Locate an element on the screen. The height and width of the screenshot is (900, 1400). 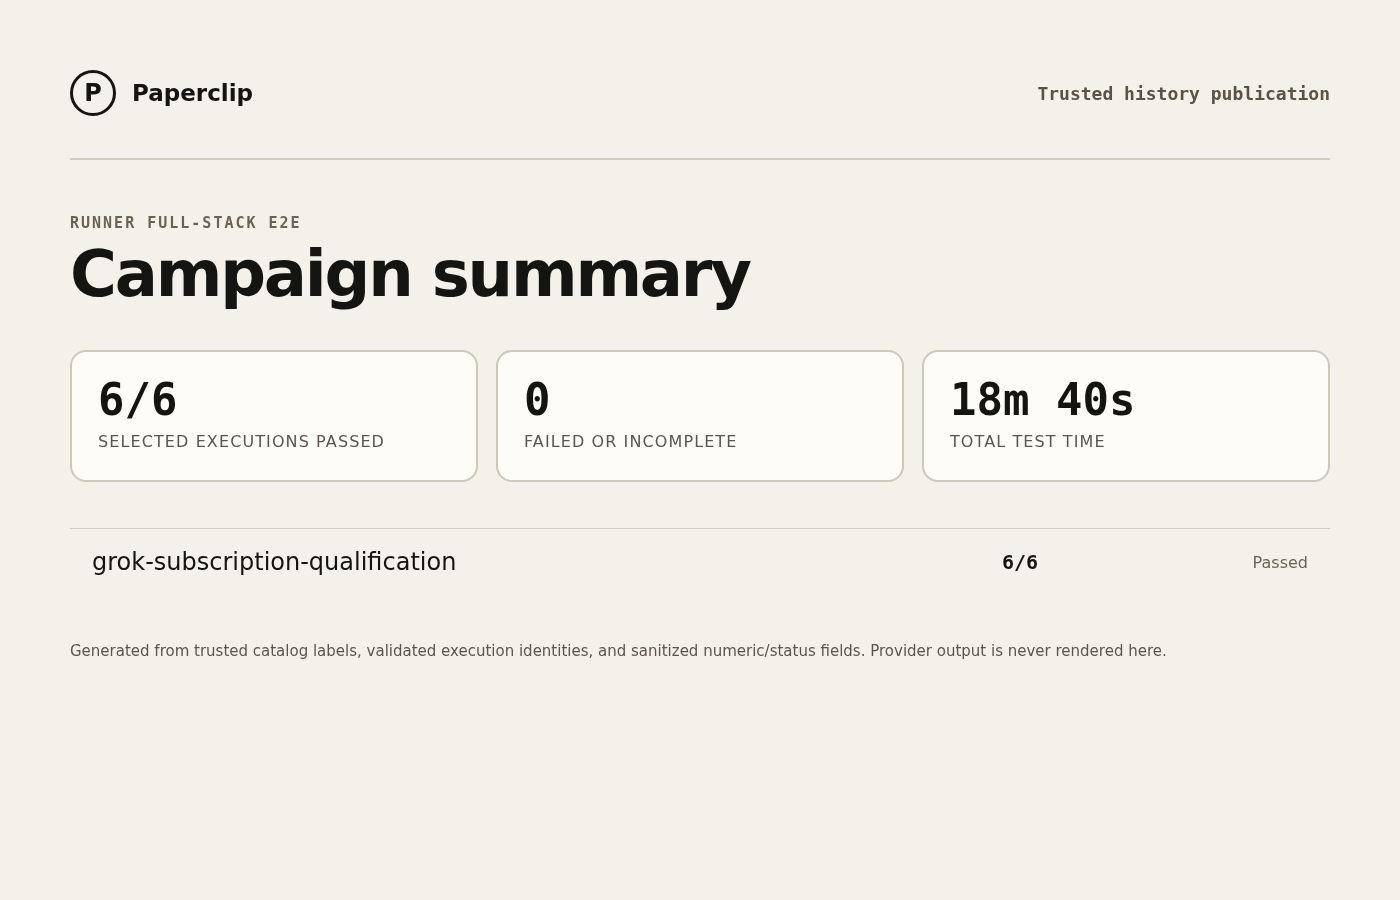
result-count: 6/6 is located at coordinates (1019, 562).